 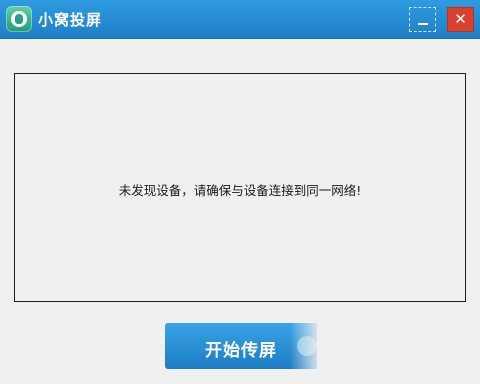 I want to click on no-device-message: 未发现设备，请确保与设备连接到同一网络!, so click(x=240, y=190).